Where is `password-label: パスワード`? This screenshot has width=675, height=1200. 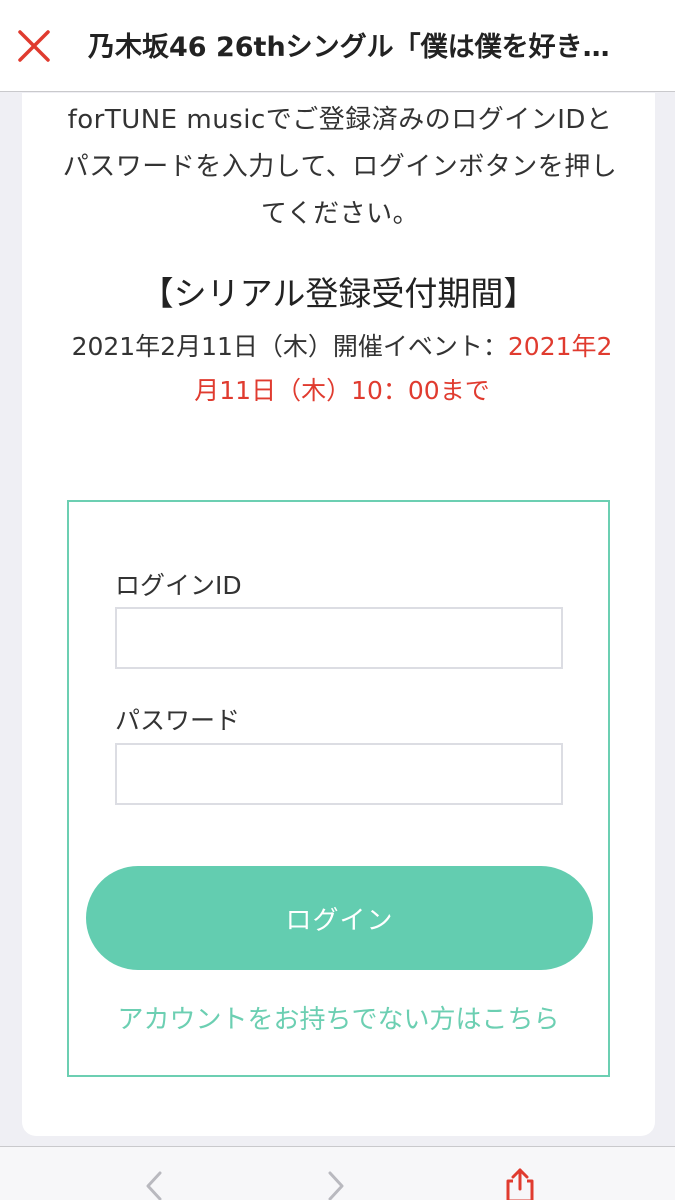
password-label: パスワード is located at coordinates (178, 720).